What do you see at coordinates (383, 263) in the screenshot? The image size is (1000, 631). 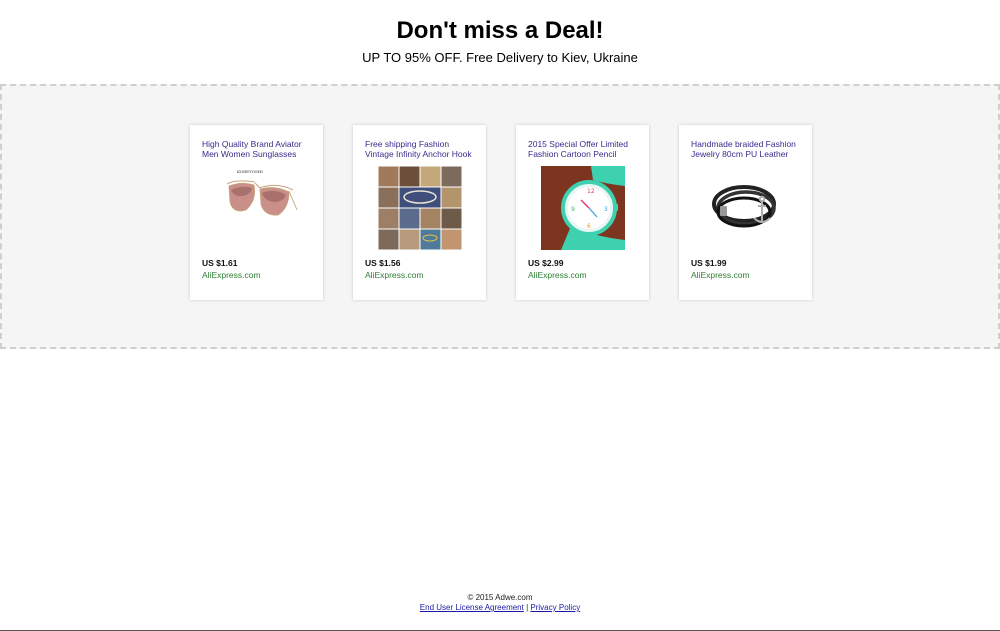 I see `deal-price: US $1.56` at bounding box center [383, 263].